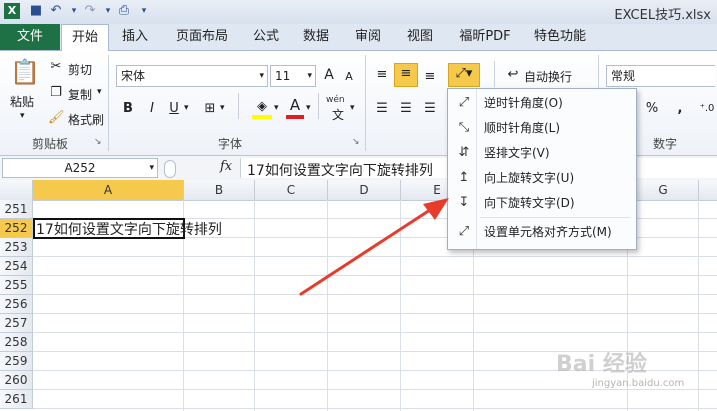  I want to click on tab-special-features: 特色功能, so click(560, 37).